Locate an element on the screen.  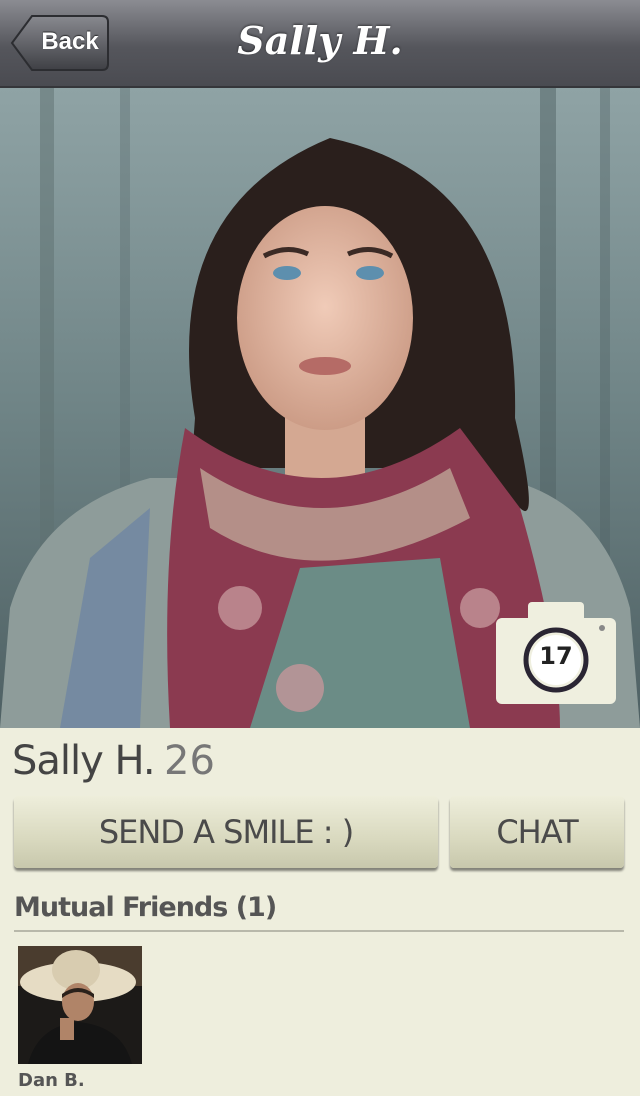
back-button: Back is located at coordinates (60, 43).